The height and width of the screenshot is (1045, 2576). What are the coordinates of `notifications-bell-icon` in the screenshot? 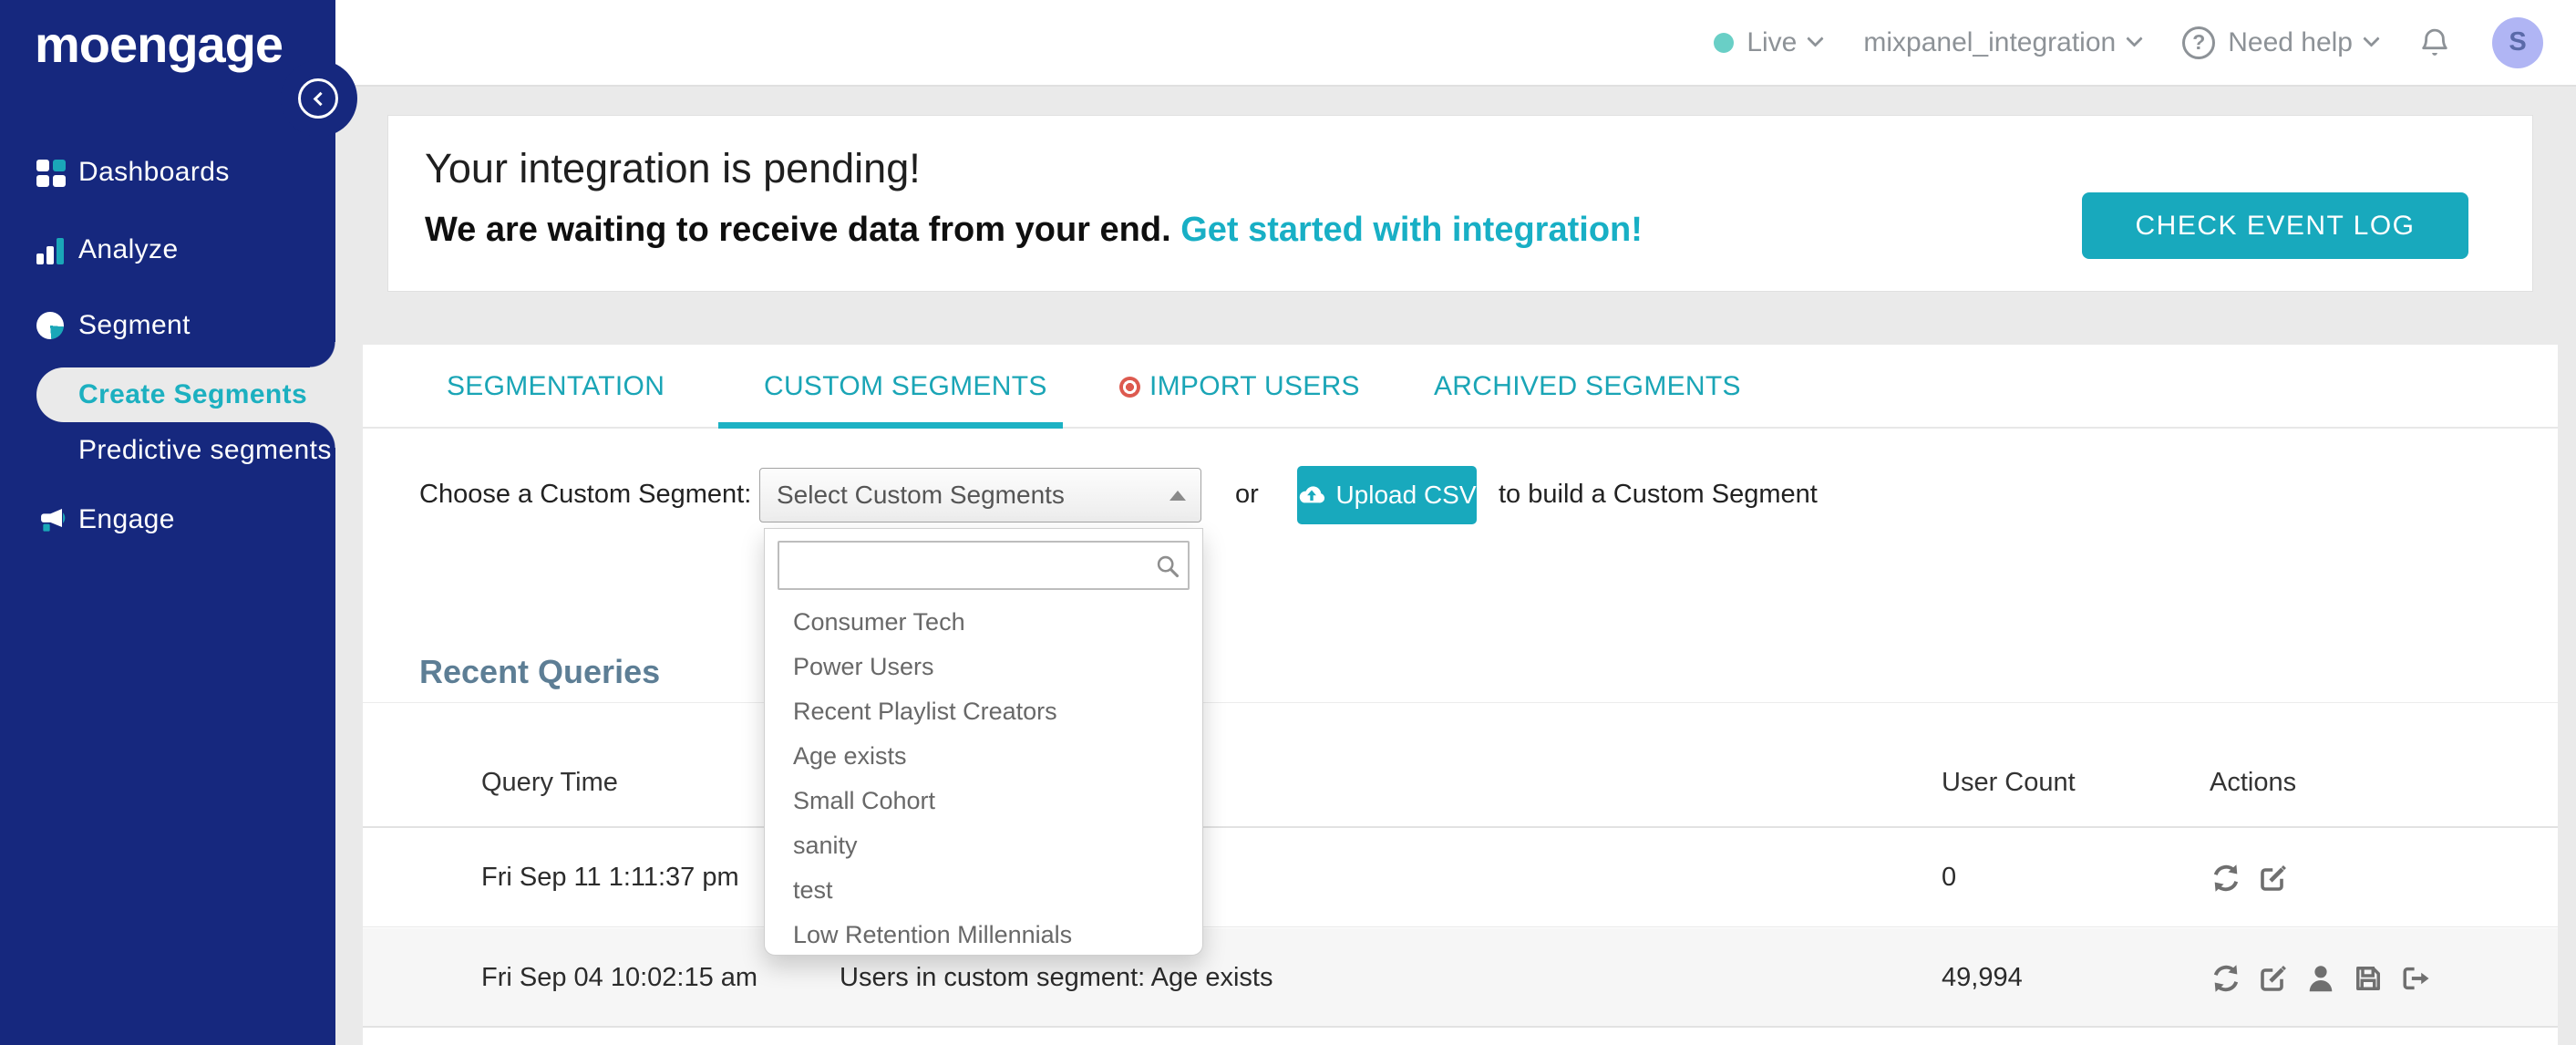 It's located at (2434, 43).